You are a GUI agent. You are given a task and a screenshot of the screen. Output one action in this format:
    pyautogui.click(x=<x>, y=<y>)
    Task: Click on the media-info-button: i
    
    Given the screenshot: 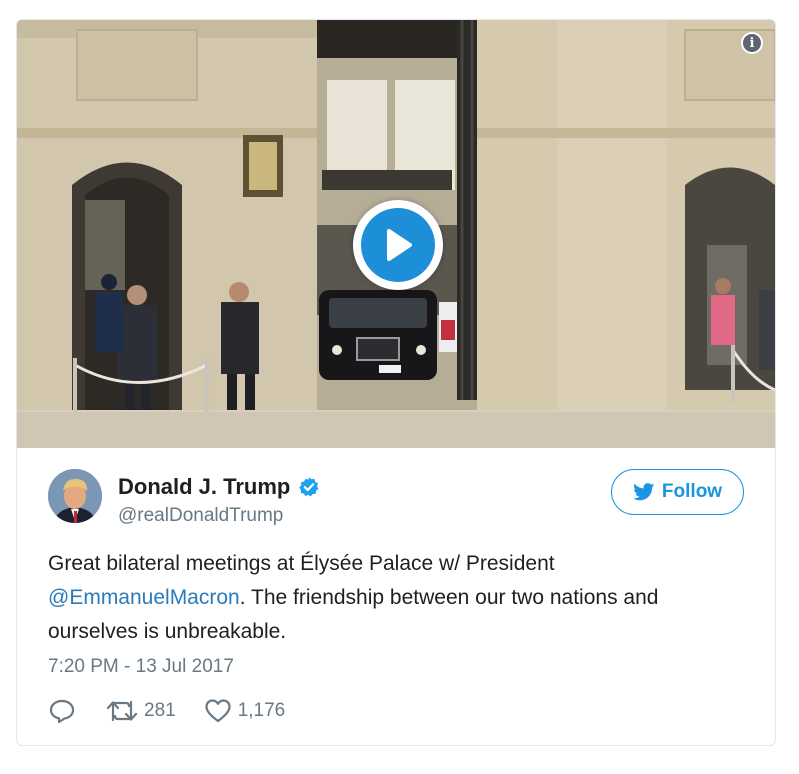 What is the action you would take?
    pyautogui.click(x=752, y=43)
    